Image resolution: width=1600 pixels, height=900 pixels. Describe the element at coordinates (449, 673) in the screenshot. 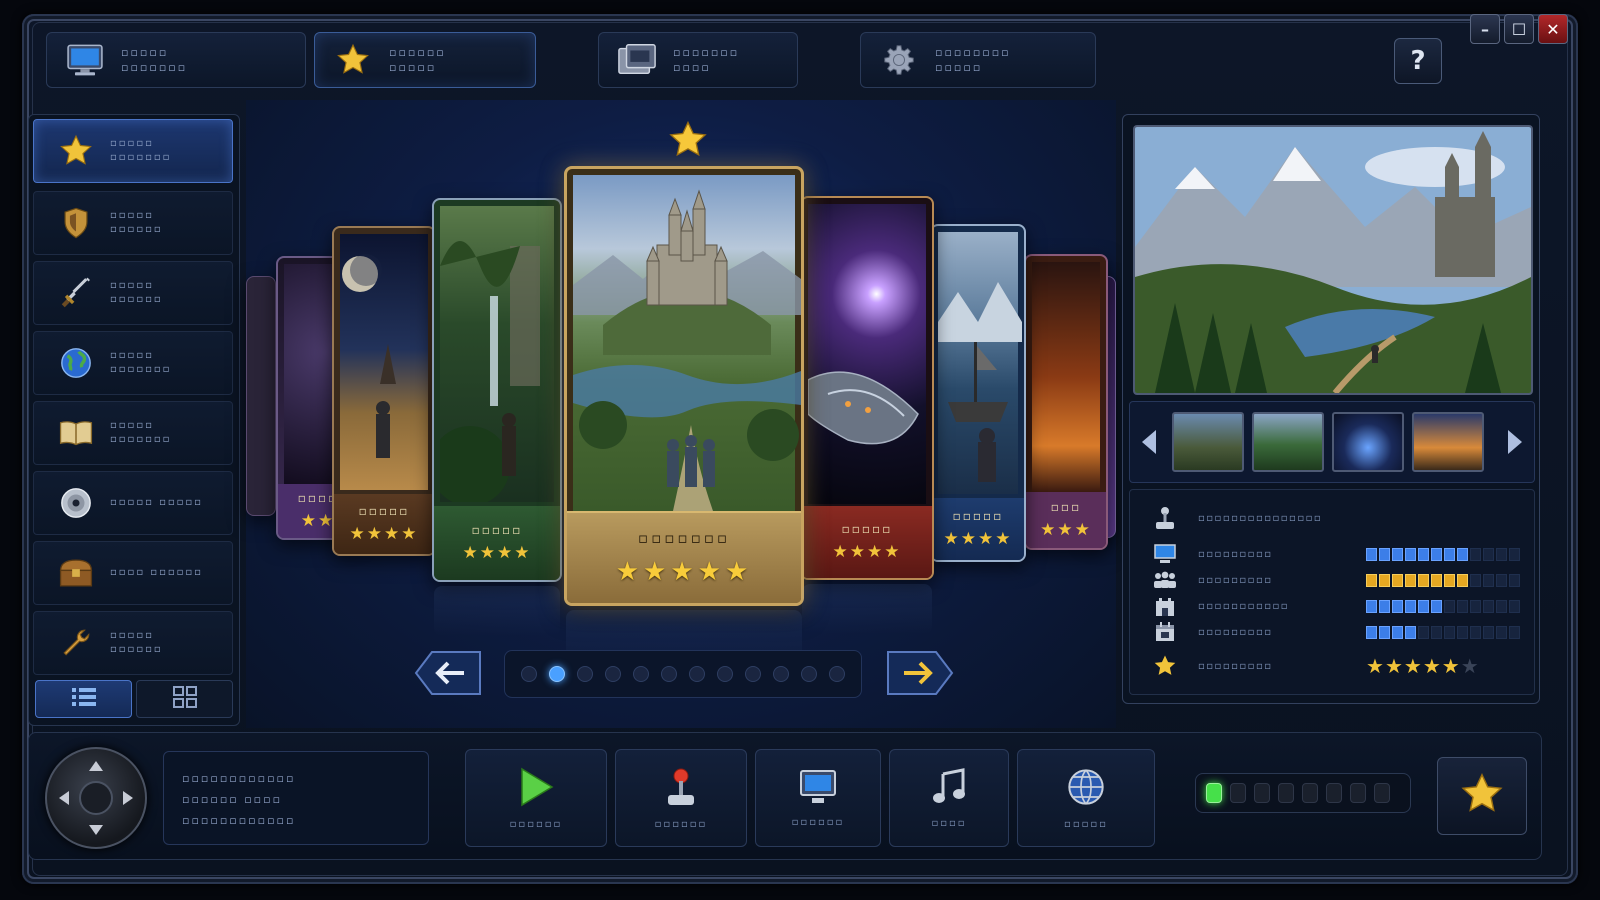

I see `carousel-prev-button` at that location.